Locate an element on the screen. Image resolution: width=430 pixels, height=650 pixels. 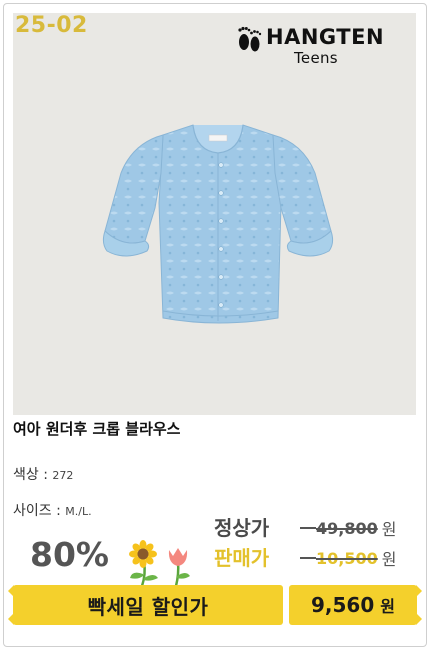
size-label: 사이즈 : is located at coordinates (39, 511).